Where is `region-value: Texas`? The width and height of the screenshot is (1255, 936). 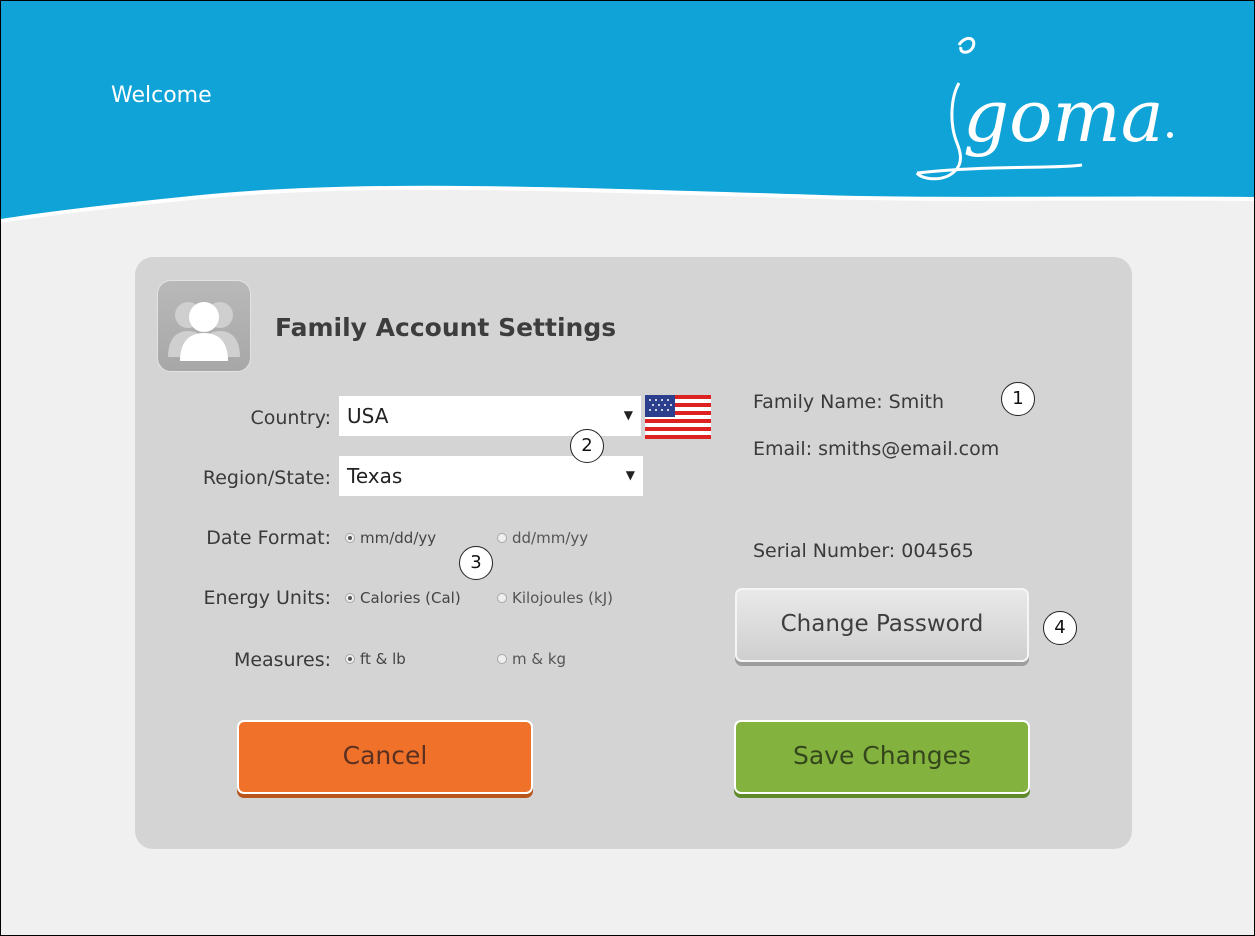 region-value: Texas is located at coordinates (375, 476).